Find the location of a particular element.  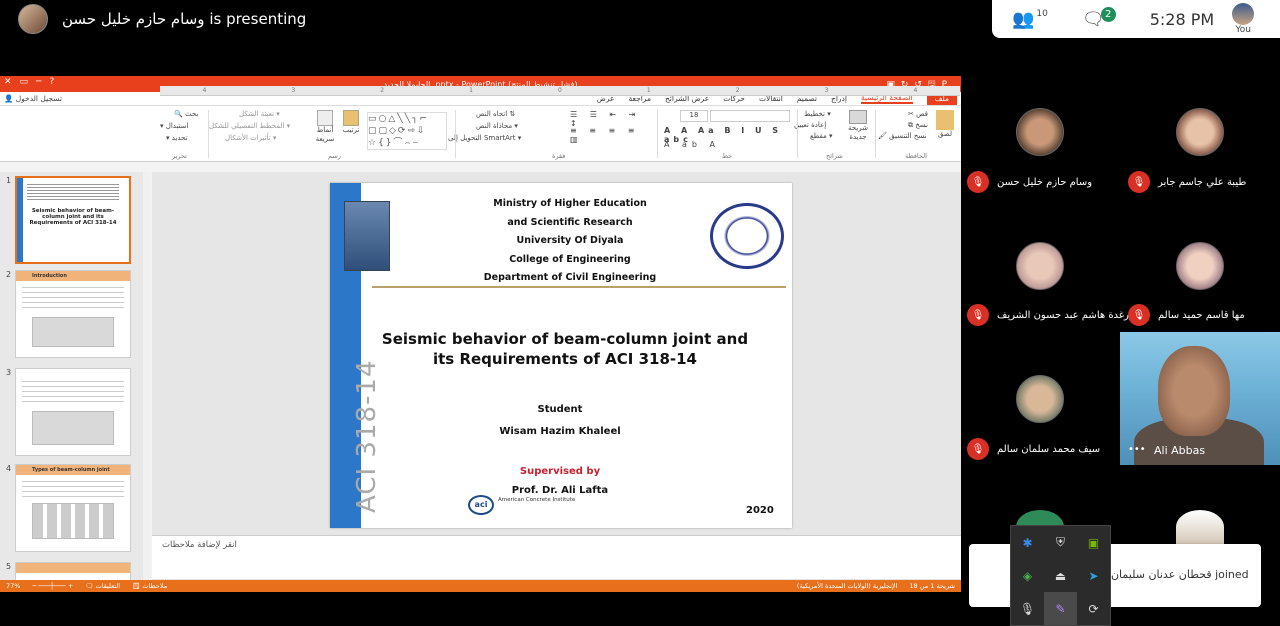

arrange-button: ترتيب is located at coordinates (351, 122).